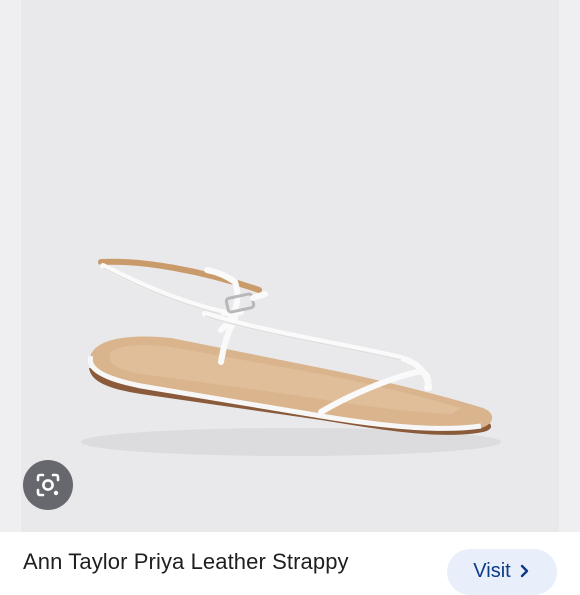 The image size is (580, 595). What do you see at coordinates (524, 571) in the screenshot?
I see `chevron-right-icon` at bounding box center [524, 571].